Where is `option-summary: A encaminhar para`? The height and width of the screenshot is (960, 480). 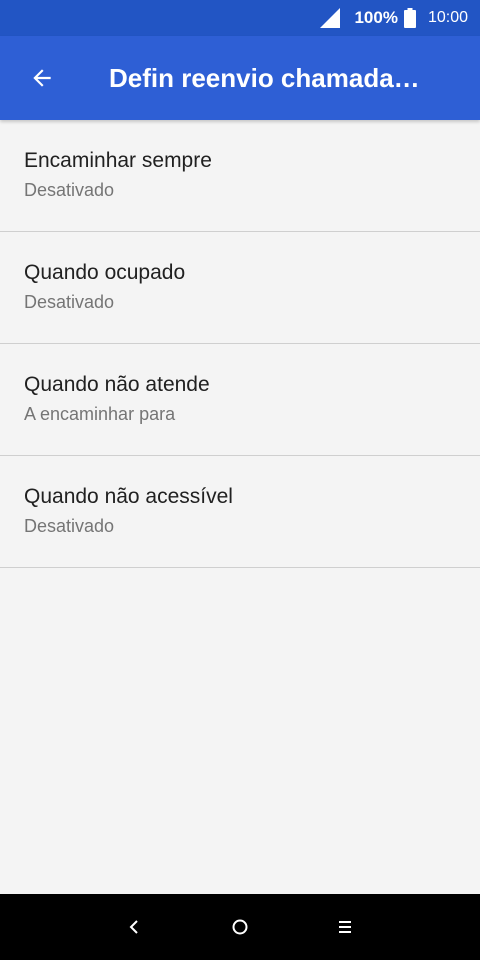
option-summary: A encaminhar para is located at coordinates (100, 414).